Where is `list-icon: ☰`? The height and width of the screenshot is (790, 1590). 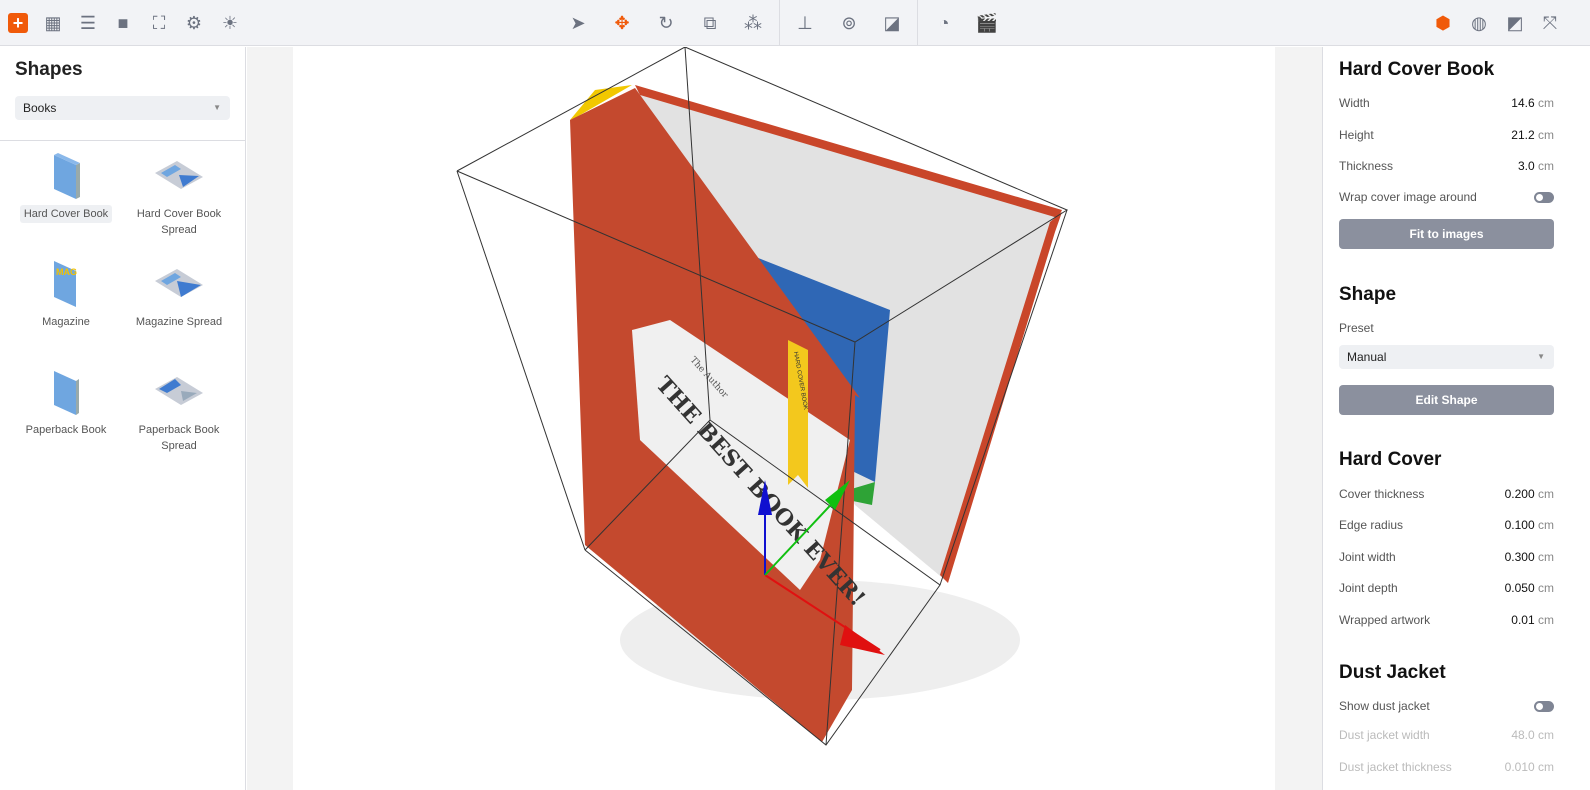 list-icon: ☰ is located at coordinates (88, 23).